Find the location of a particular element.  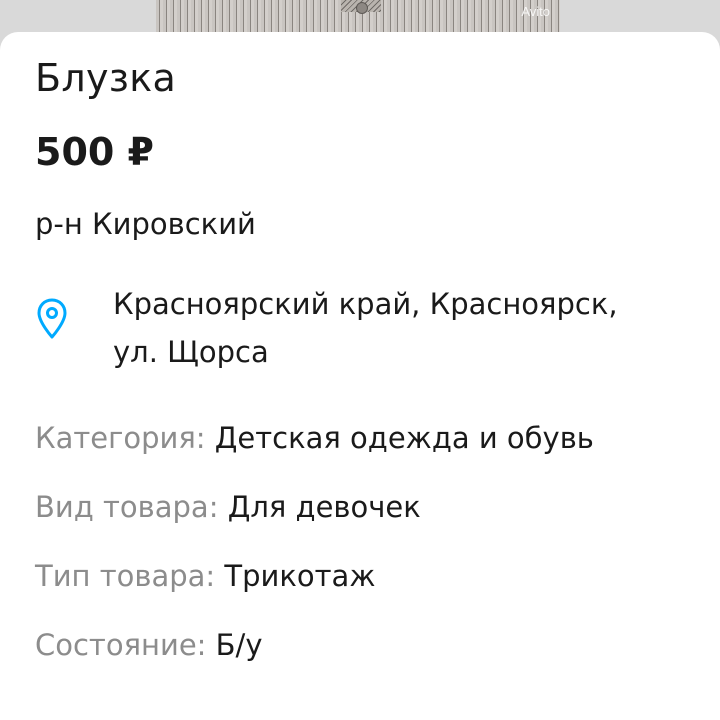

param-item-kind: Вид товара: Для девочек is located at coordinates (228, 507).